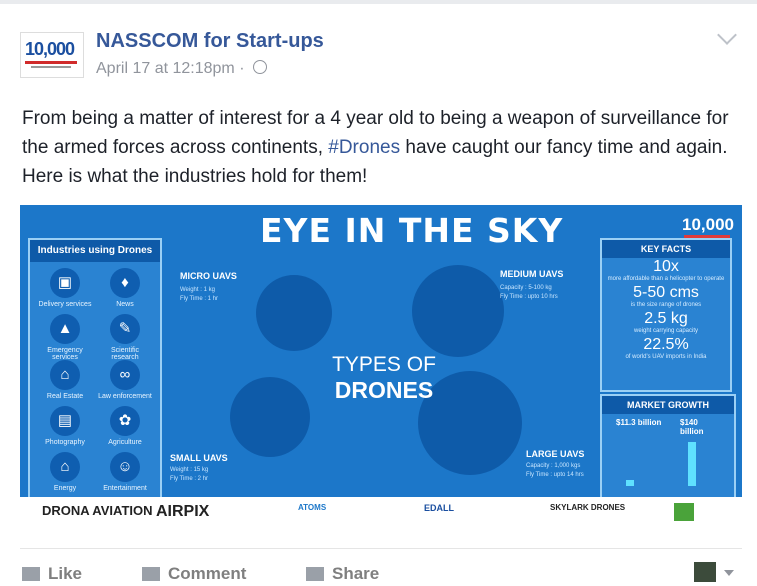  What do you see at coordinates (125, 442) in the screenshot?
I see `industry-label: Agriculture` at bounding box center [125, 442].